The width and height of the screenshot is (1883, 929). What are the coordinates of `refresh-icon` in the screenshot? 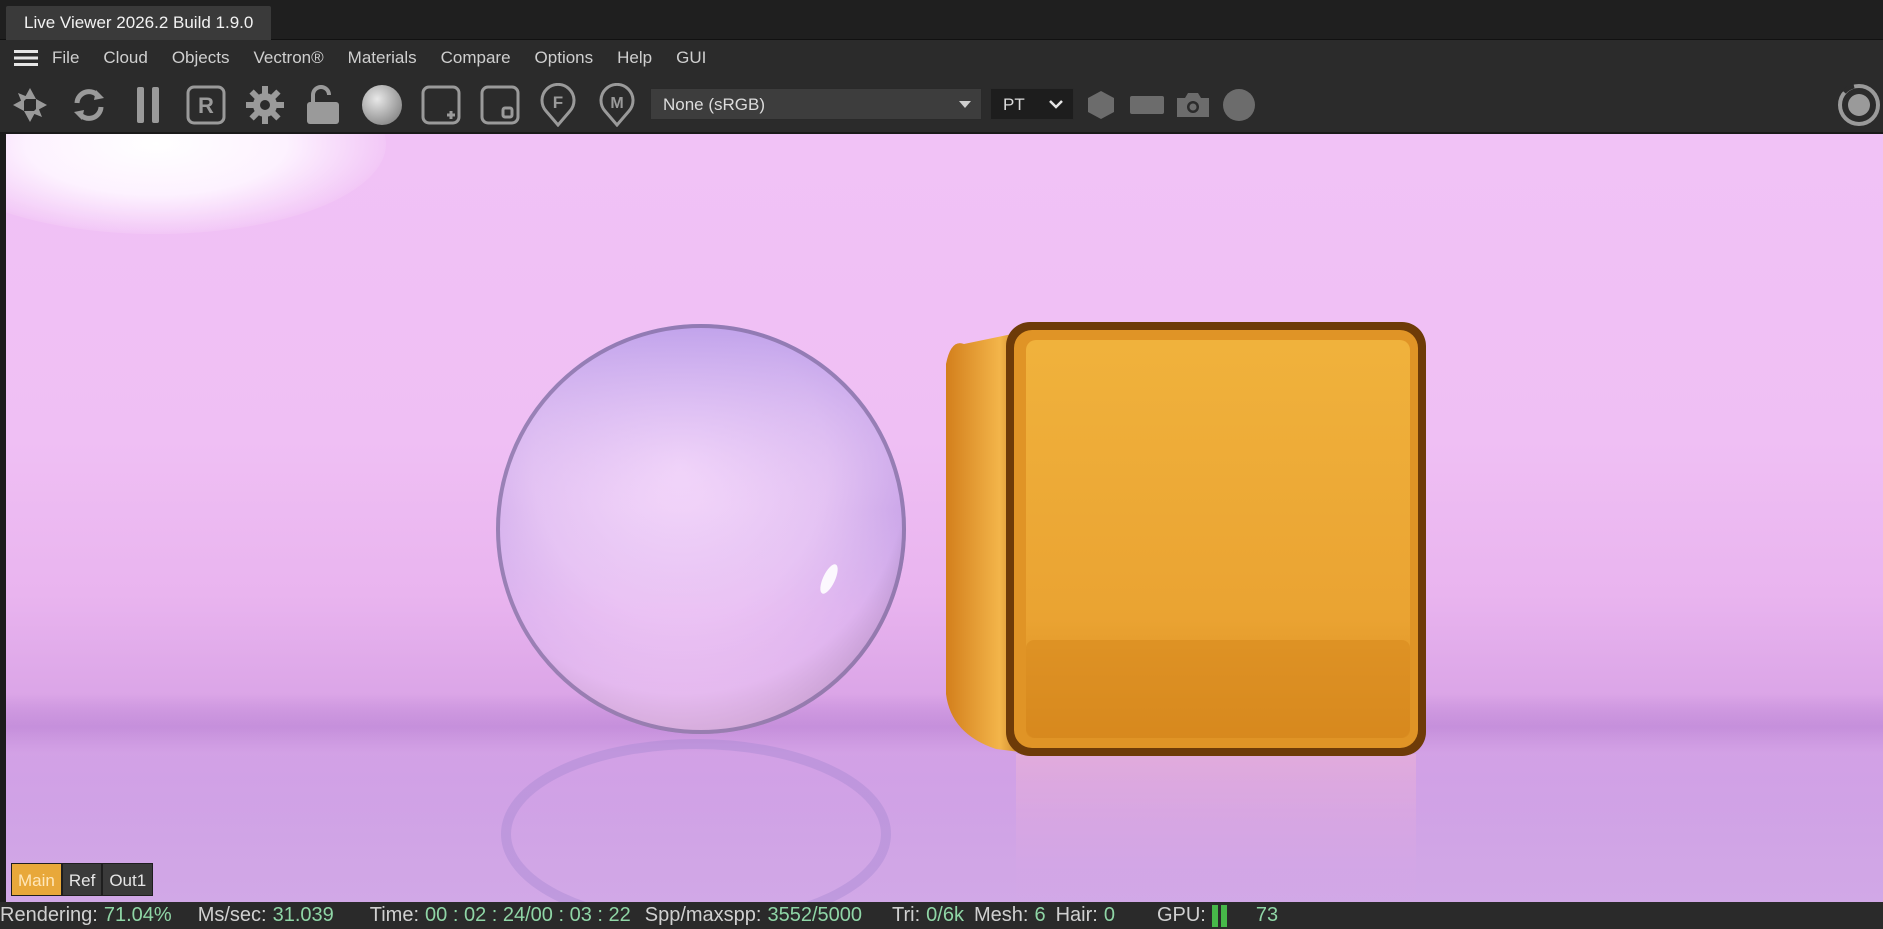 It's located at (89, 105).